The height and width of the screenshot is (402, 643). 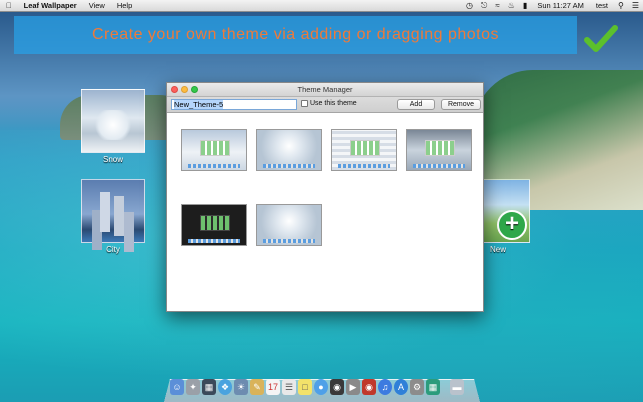 What do you see at coordinates (194, 89) in the screenshot?
I see `zoom-icon` at bounding box center [194, 89].